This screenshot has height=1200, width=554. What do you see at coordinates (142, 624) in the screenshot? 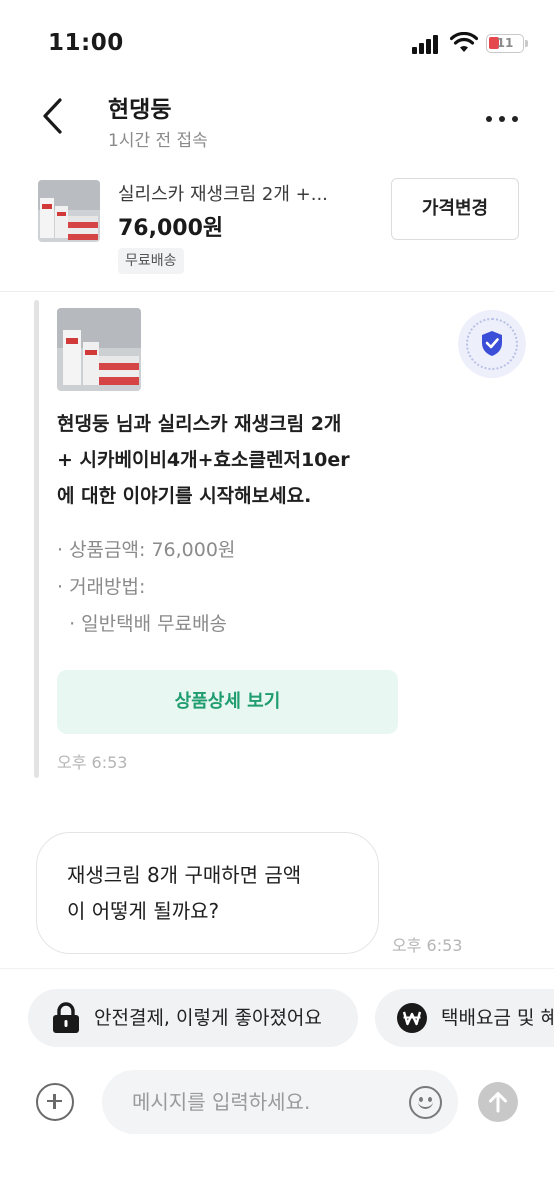
I see `shipping-method-detail: · 일반택배 무료배송` at bounding box center [142, 624].